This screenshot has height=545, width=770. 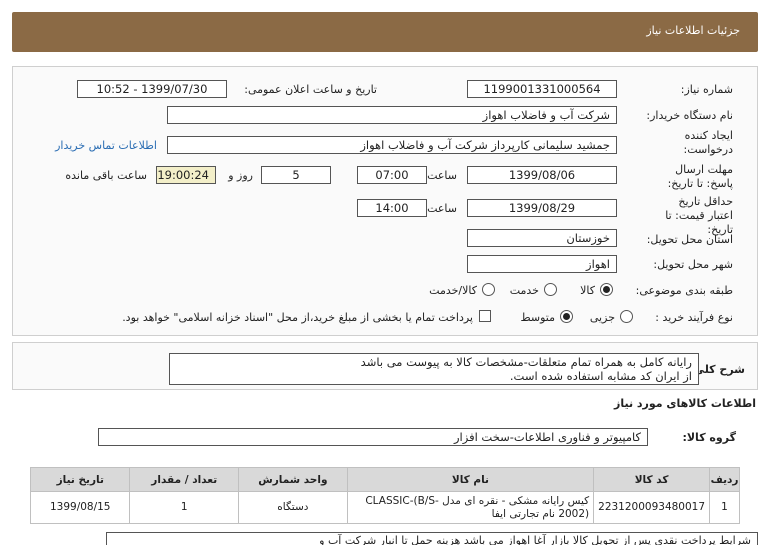 I want to click on announce-datetime-label: تاریخ و ساعت اعلان عمومی:, so click(x=310, y=89).